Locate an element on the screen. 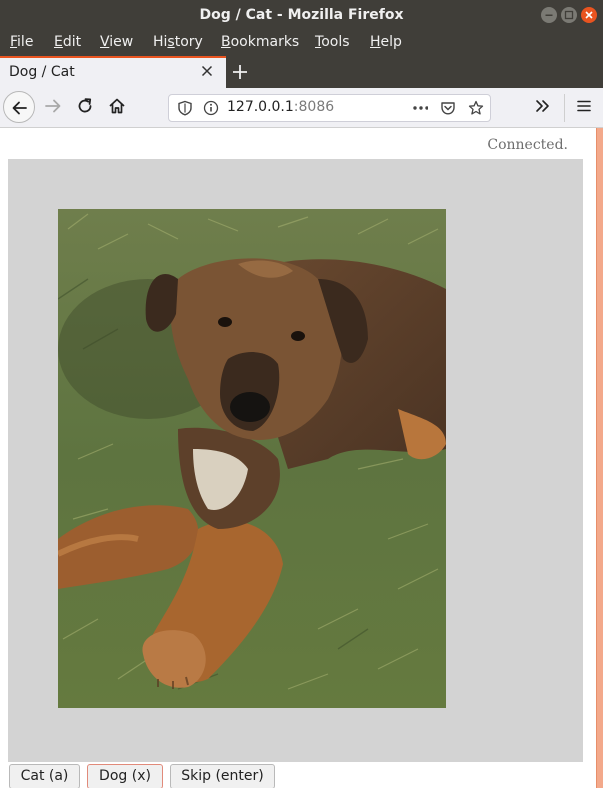  tab-strip: Dog / Cat is located at coordinates (301, 72).